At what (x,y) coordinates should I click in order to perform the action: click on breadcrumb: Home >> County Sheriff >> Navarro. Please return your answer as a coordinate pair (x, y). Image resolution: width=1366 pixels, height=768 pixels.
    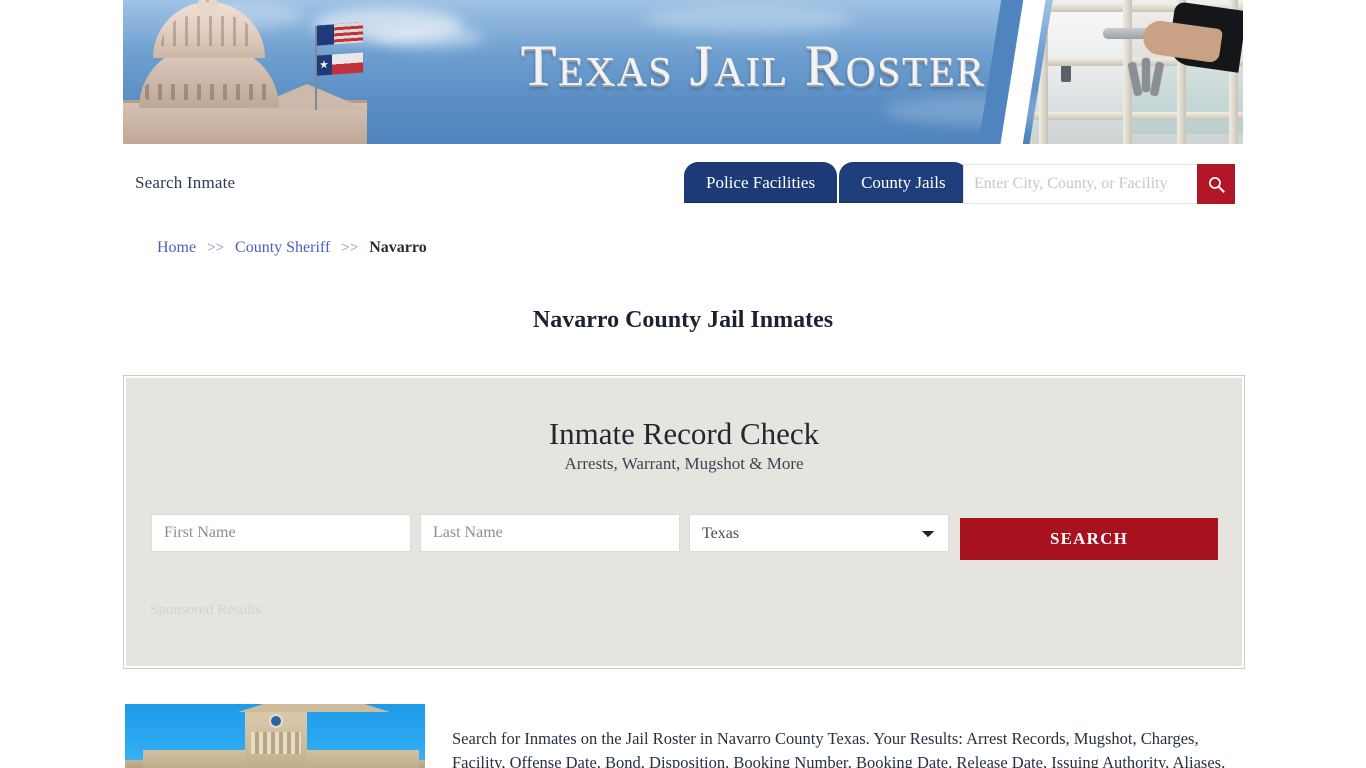
    Looking at the image, I should click on (292, 248).